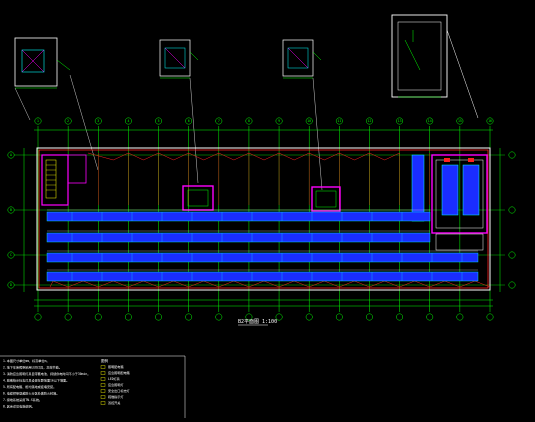 Image resolution: width=535 pixels, height=422 pixels. Describe the element at coordinates (249, 121) in the screenshot. I see `axis-label-col: 8` at that location.